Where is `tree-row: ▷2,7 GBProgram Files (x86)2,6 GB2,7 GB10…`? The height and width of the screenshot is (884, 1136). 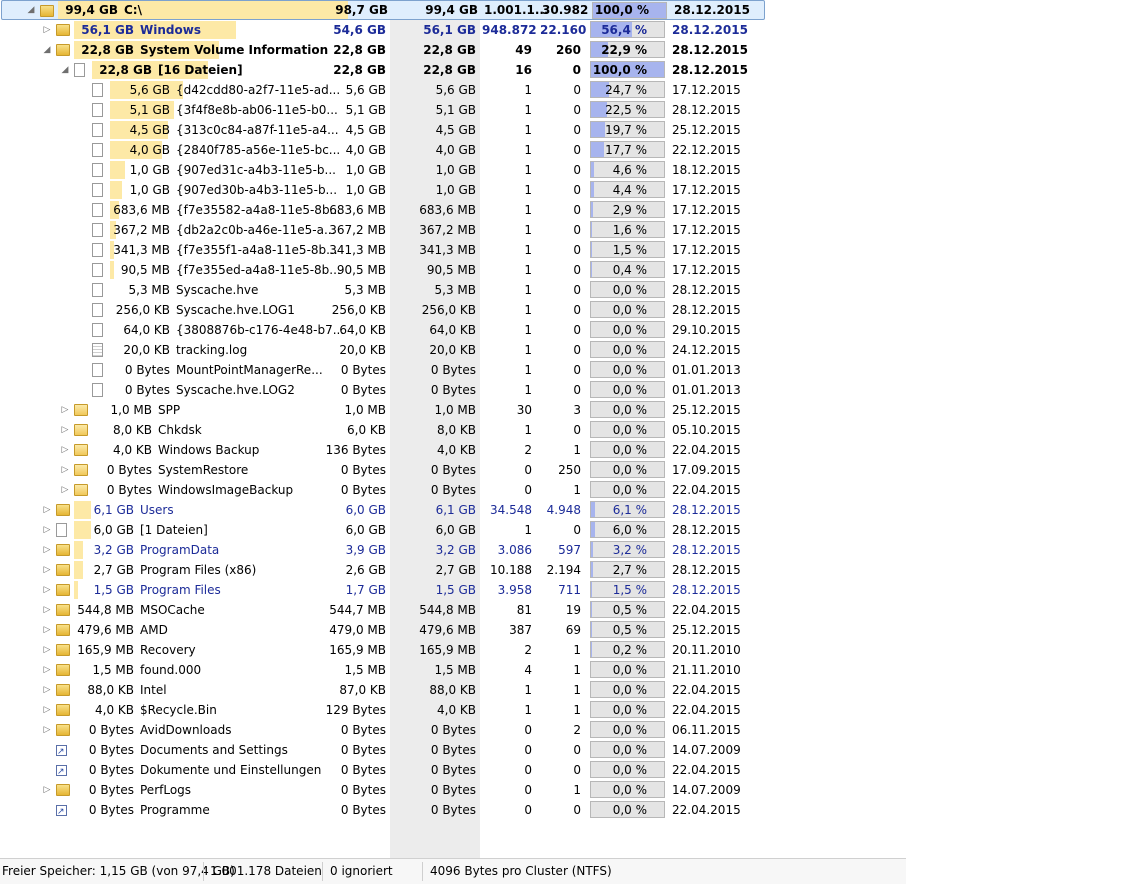
tree-row: ▷2,7 GBProgram Files (x86)2,6 GB2,7 GB10… is located at coordinates (568, 570).